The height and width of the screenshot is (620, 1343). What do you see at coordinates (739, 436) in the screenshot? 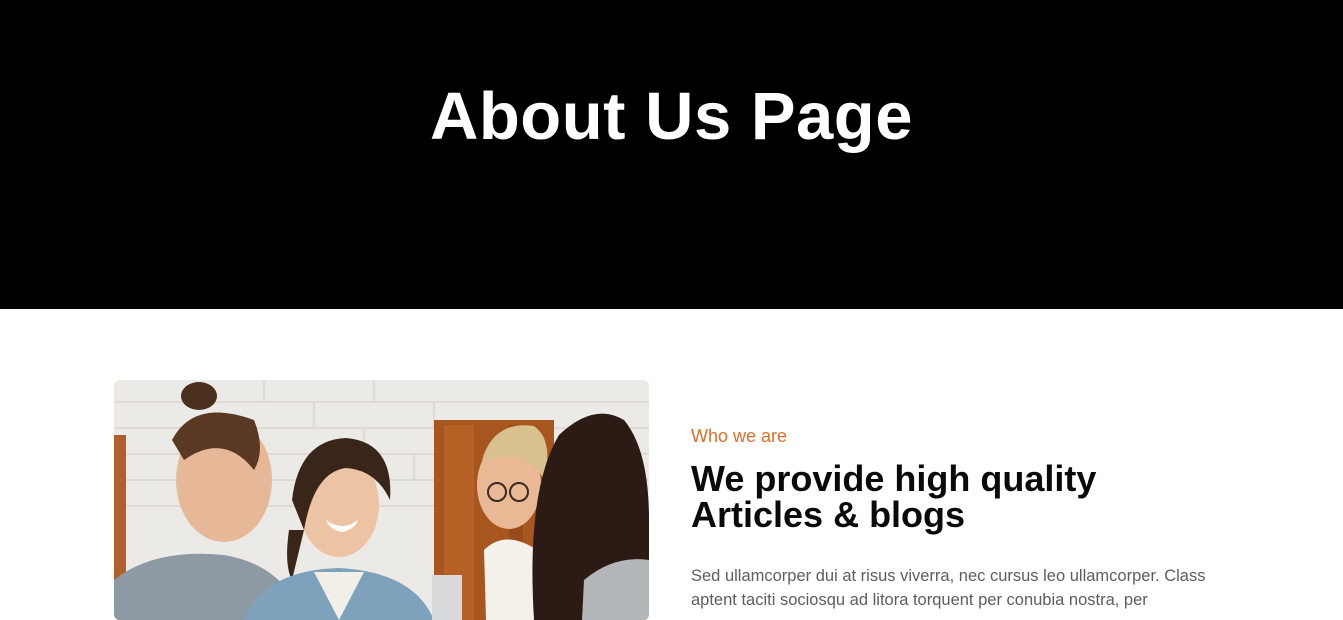
I see `section-eyebrow: Who we are` at bounding box center [739, 436].